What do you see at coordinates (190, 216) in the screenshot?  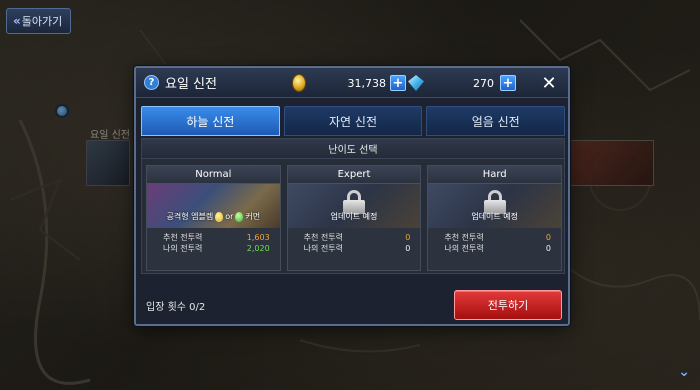 I see `reward-name: 공격형 엠블렘` at bounding box center [190, 216].